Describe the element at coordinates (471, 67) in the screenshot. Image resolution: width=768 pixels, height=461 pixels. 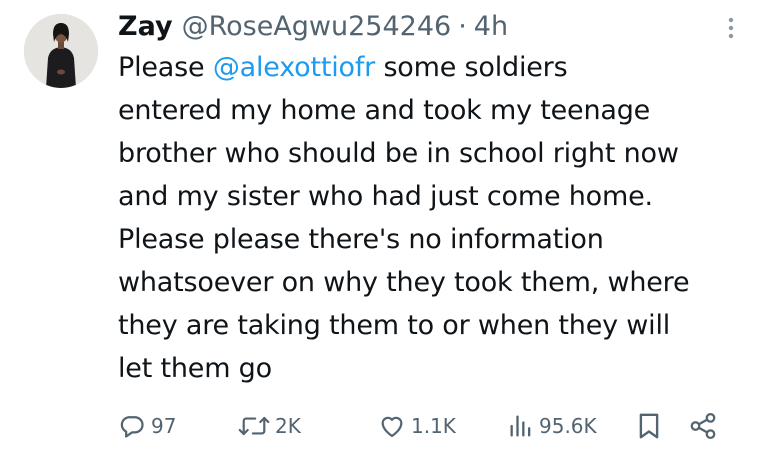
I see `tweet-text-suffix: some soldiers` at that location.